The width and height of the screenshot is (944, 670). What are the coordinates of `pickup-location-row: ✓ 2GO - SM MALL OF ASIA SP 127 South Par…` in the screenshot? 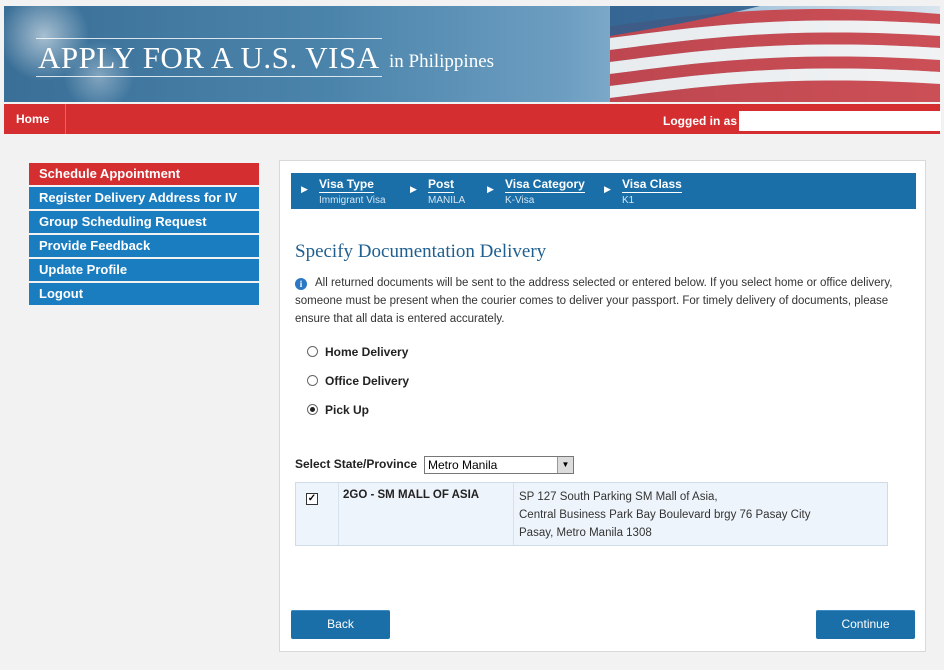 It's located at (591, 514).